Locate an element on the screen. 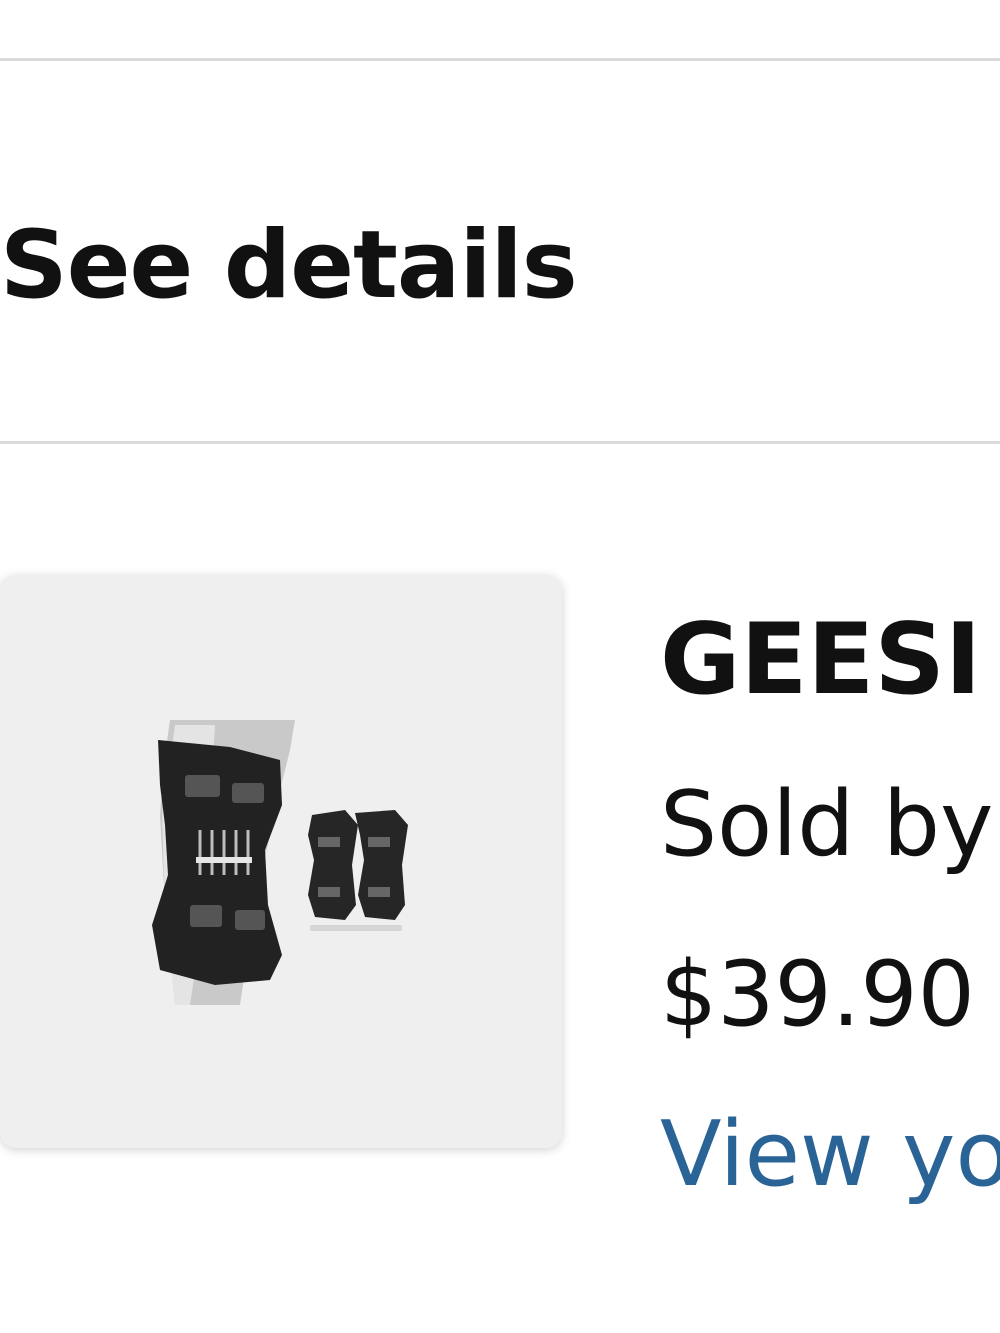 This screenshot has width=1000, height=1333. knee-brace-product-image is located at coordinates (280, 862).